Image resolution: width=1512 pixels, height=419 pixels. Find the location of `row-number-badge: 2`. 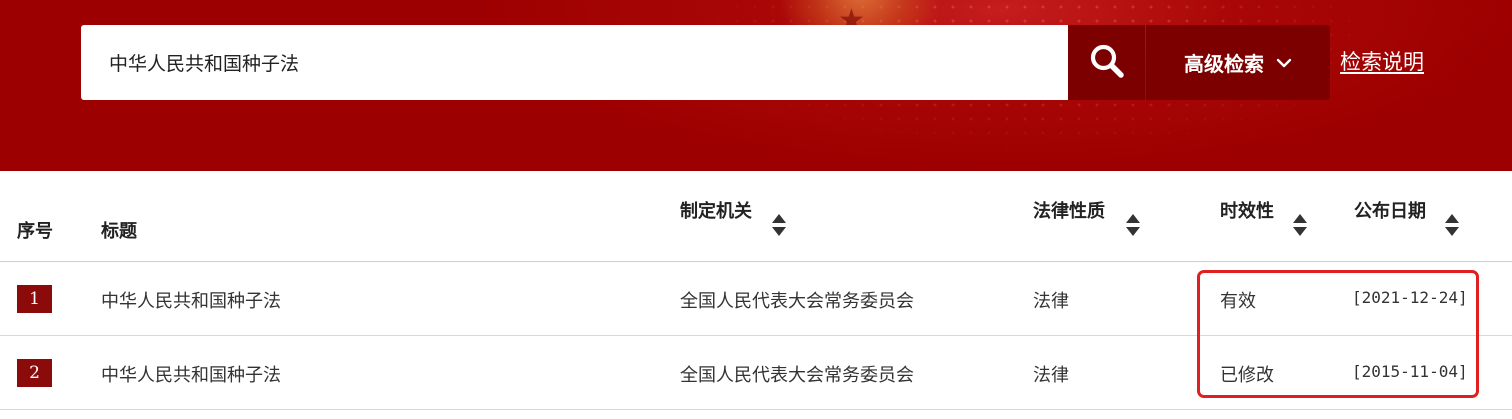

row-number-badge: 2 is located at coordinates (34, 373).